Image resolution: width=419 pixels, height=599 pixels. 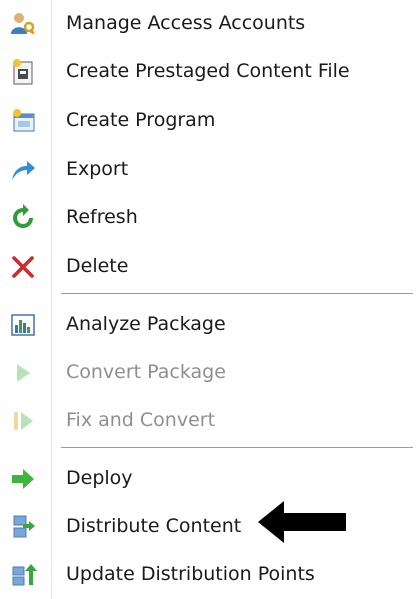 I want to click on prestaged-content-icon, so click(x=23, y=72).